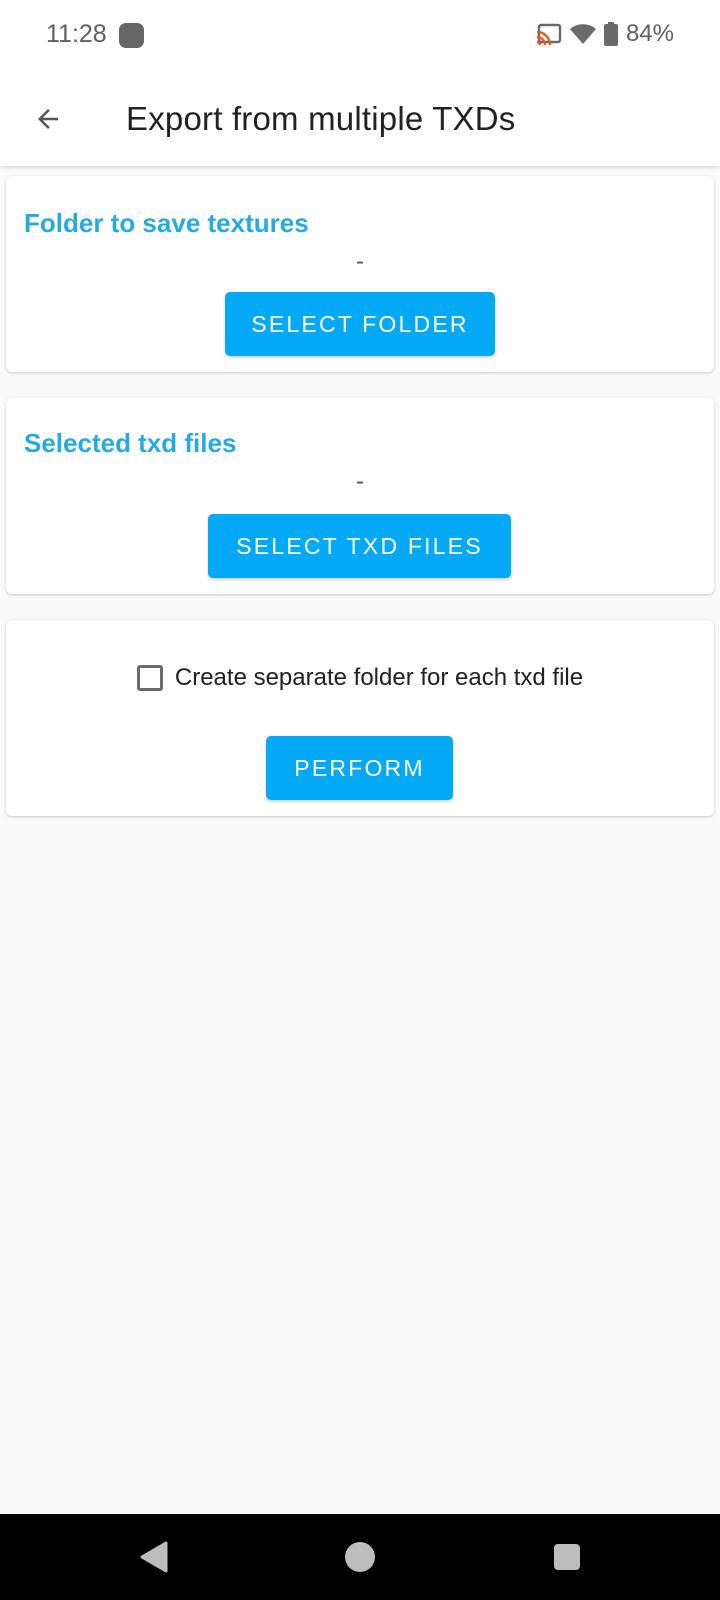 This screenshot has width=720, height=1600. Describe the element at coordinates (359, 546) in the screenshot. I see `select-txd-files-button: SELECT TXD FILES` at that location.